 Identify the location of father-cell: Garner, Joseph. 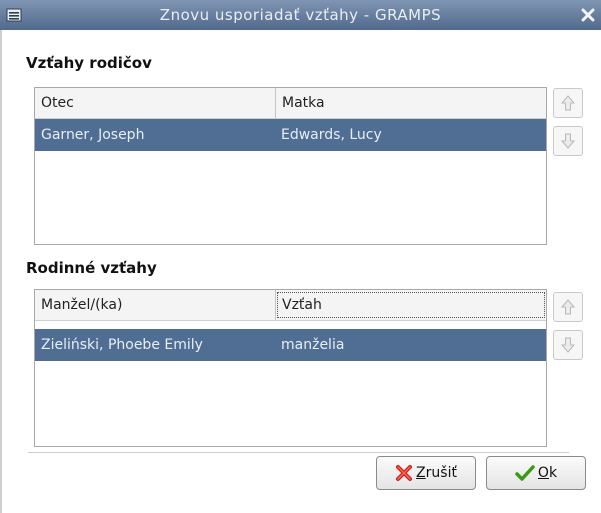
(93, 135).